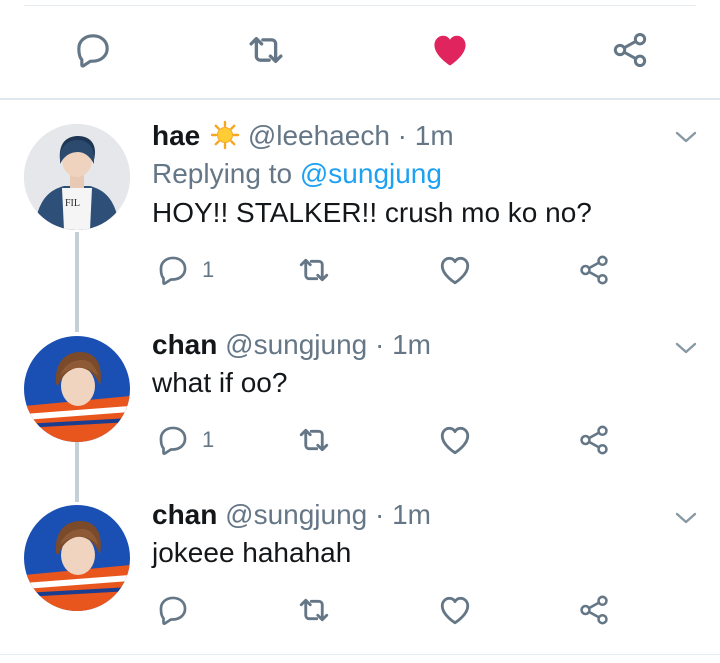 Image resolution: width=720 pixels, height=663 pixels. I want to click on main-reply-button, so click(93, 50).